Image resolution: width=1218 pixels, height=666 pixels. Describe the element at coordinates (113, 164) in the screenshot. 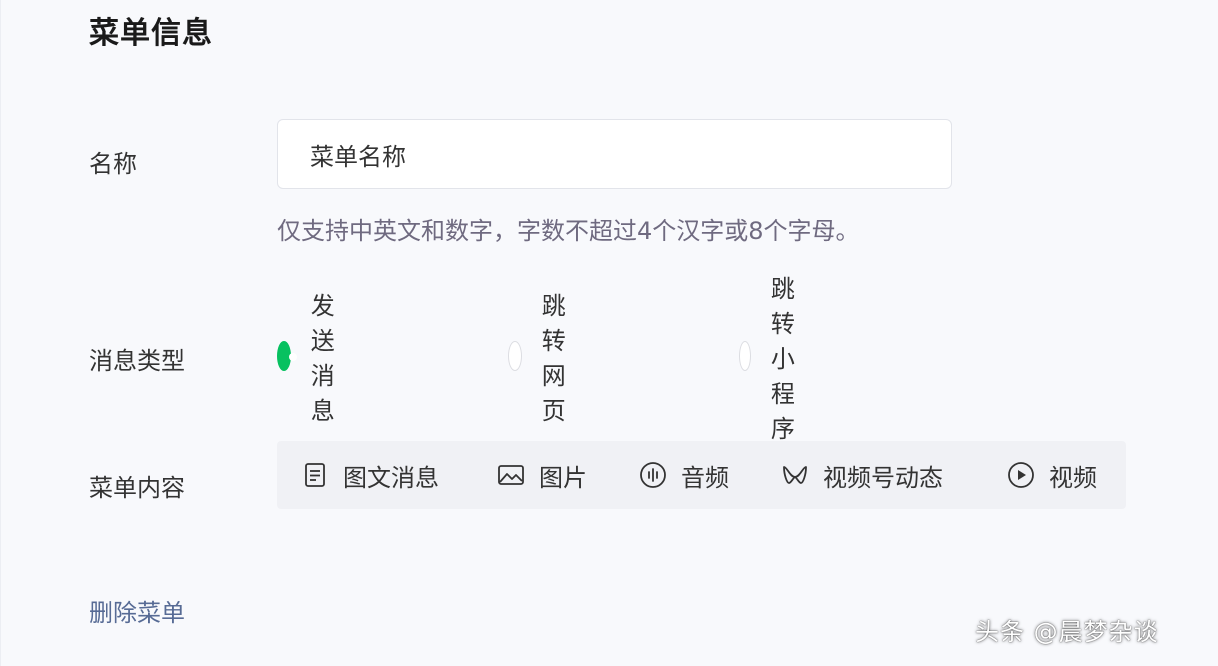

I see `name-label: 名称` at that location.